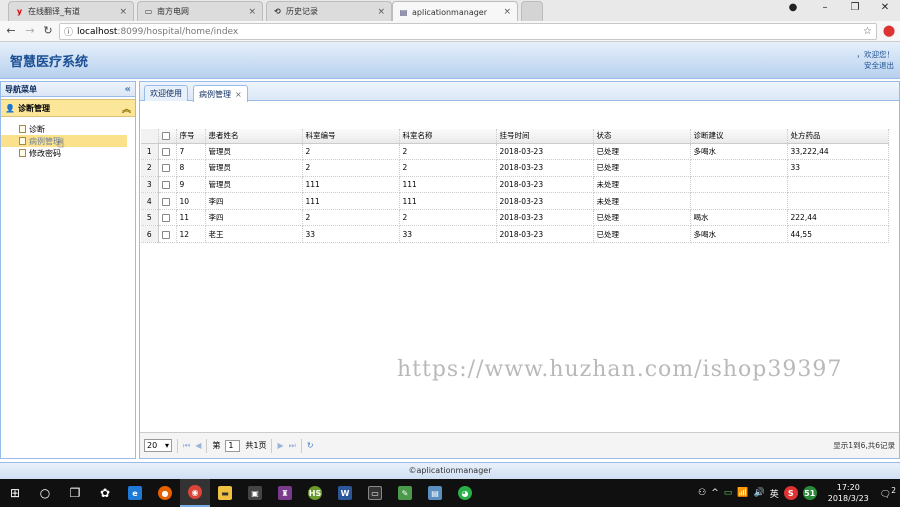  I want to click on browser-tab-history: ⟲ 历史记录 ×, so click(329, 11).